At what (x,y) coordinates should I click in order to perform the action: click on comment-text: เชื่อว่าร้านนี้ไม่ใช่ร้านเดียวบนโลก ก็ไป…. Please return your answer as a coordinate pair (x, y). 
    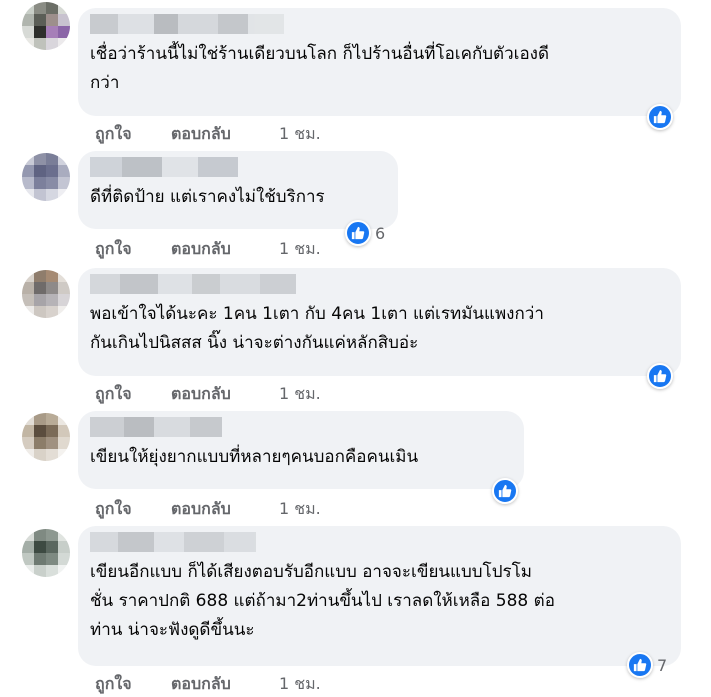
    Looking at the image, I should click on (319, 68).